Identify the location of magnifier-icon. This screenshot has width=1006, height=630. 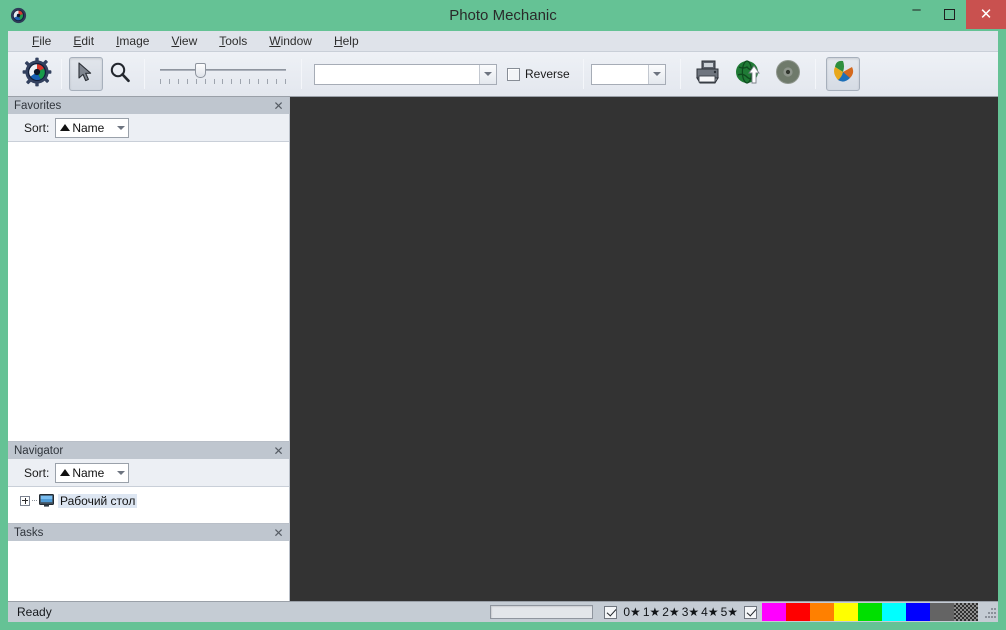
(120, 74).